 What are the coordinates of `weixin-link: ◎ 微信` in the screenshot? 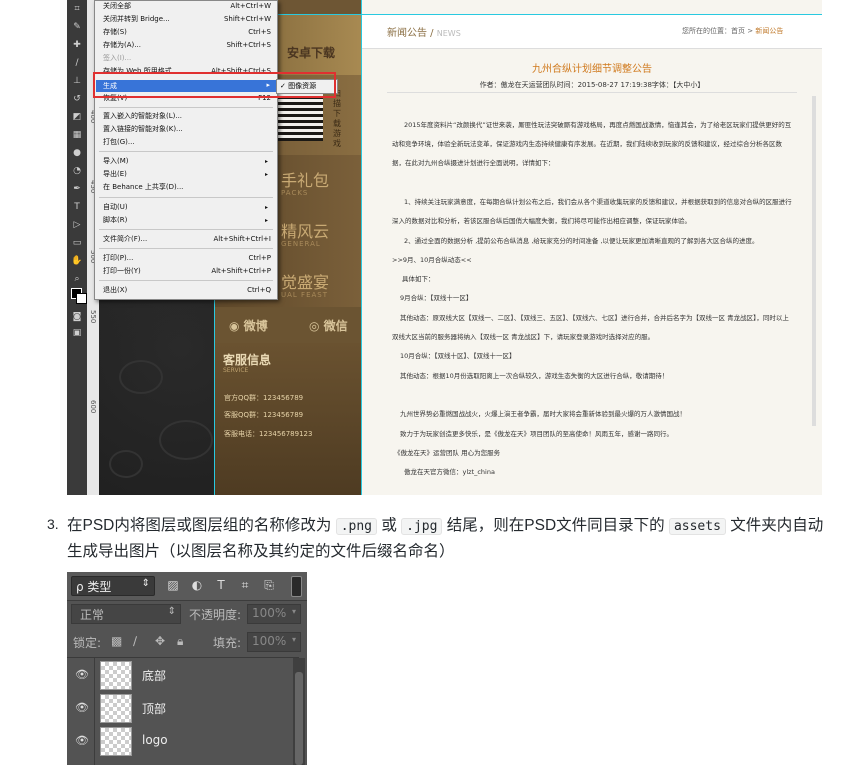 It's located at (328, 325).